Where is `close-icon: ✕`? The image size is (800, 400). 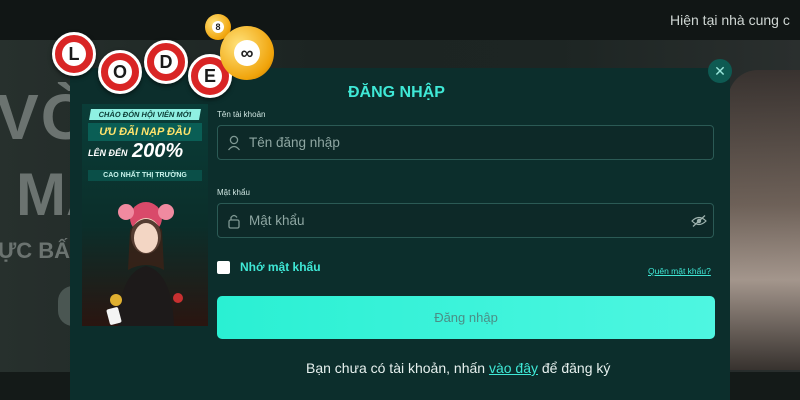
close-icon: ✕ is located at coordinates (720, 70).